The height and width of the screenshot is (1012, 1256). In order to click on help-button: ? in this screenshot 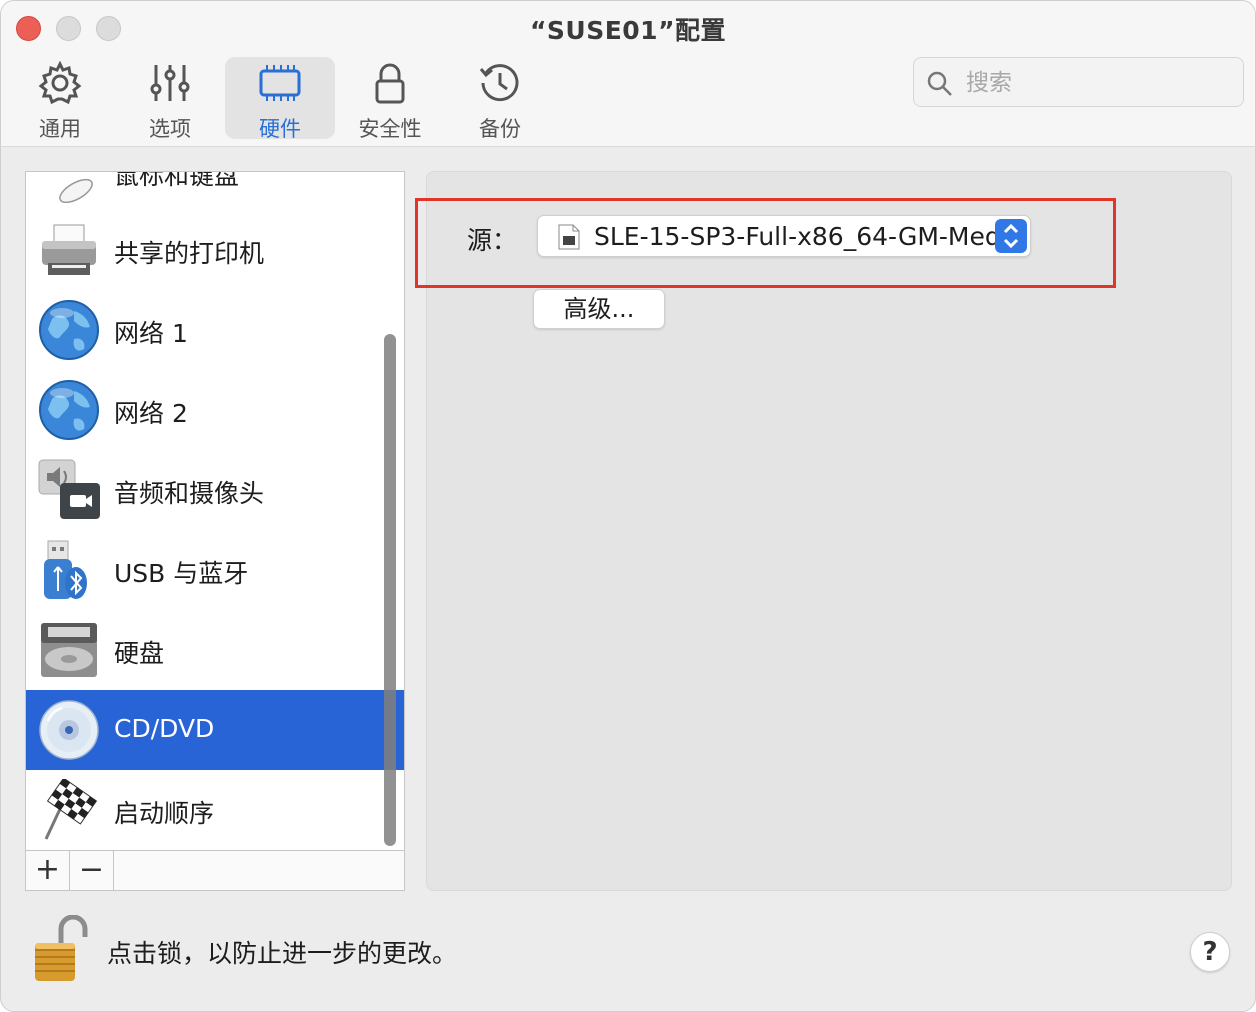, I will do `click(1210, 952)`.